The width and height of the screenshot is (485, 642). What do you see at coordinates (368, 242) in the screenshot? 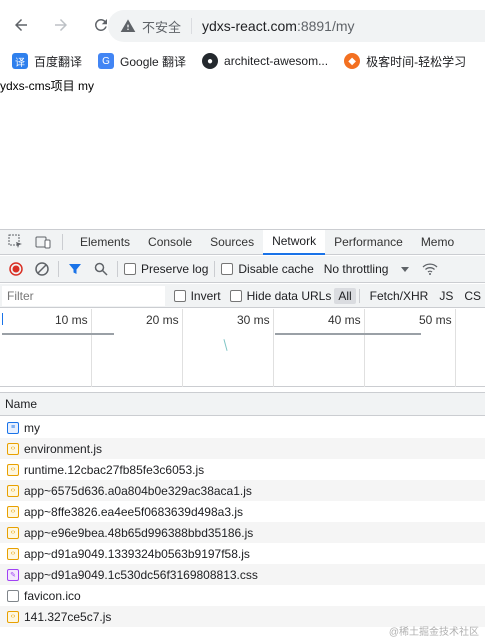
I see `tab-performance: Performance` at bounding box center [368, 242].